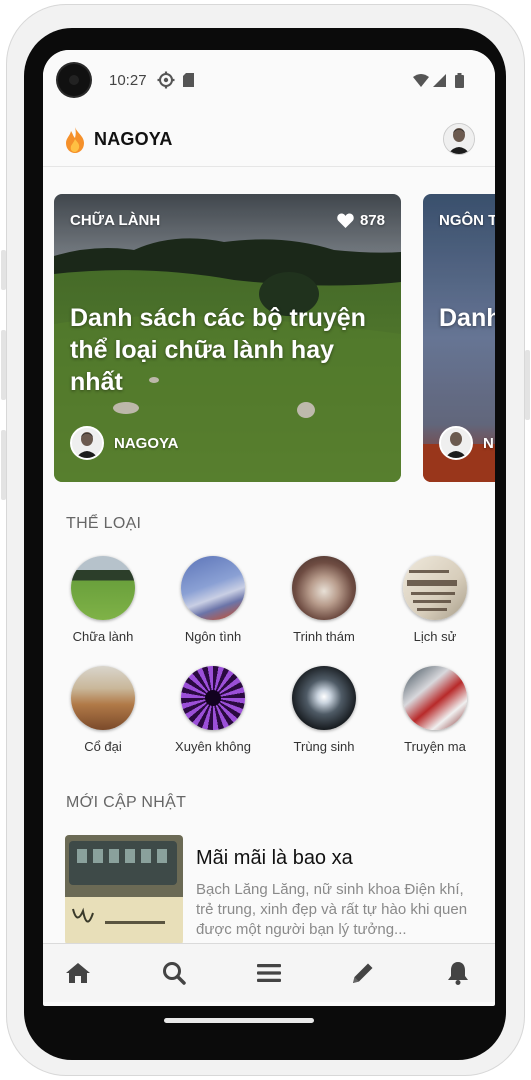 The height and width of the screenshot is (1080, 531). What do you see at coordinates (372, 220) in the screenshot?
I see `like-count: 878` at bounding box center [372, 220].